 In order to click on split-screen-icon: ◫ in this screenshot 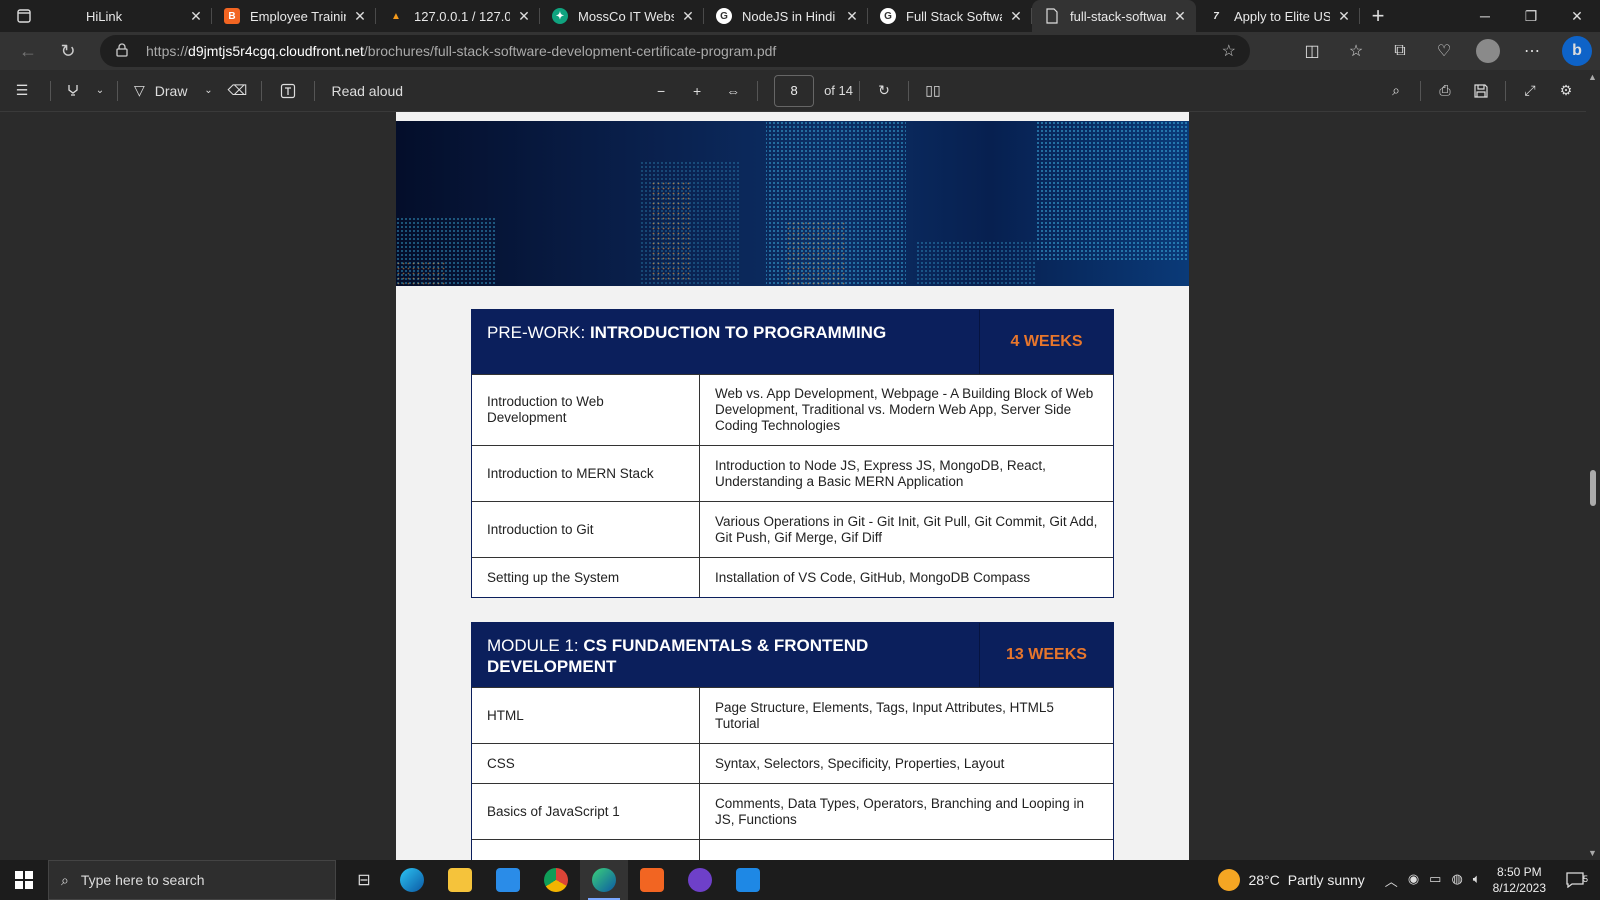, I will do `click(1312, 51)`.